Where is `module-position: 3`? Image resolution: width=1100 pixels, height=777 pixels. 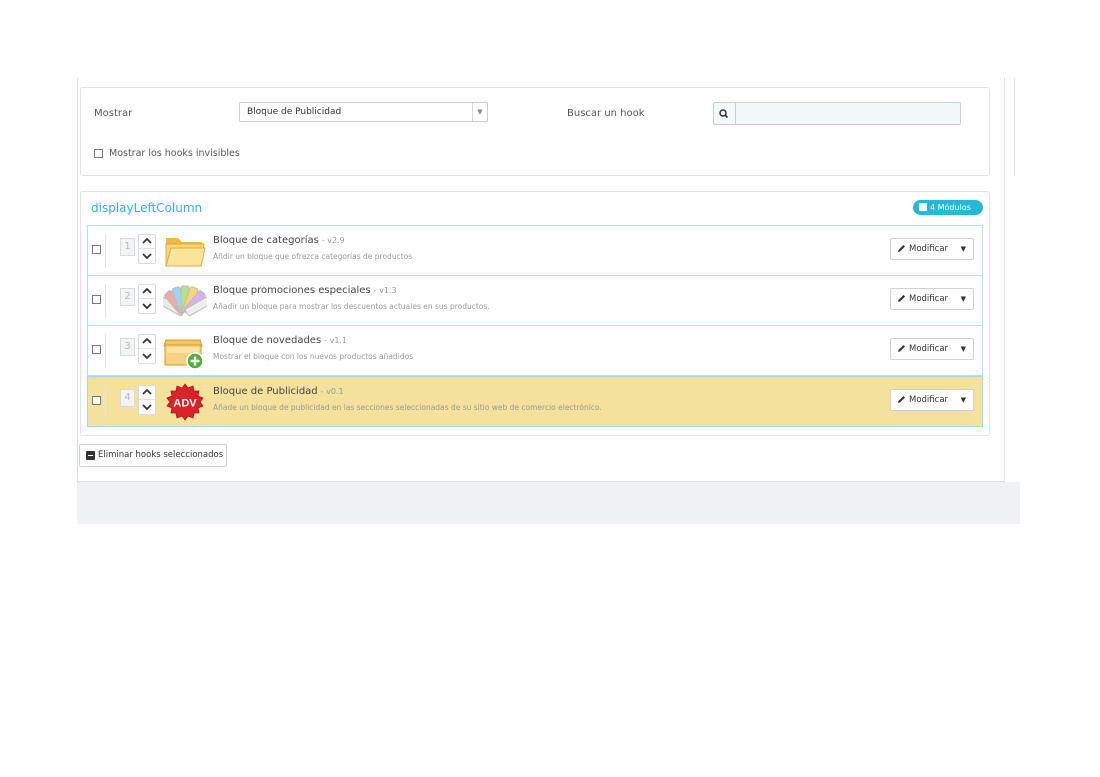
module-position: 3 is located at coordinates (127, 347).